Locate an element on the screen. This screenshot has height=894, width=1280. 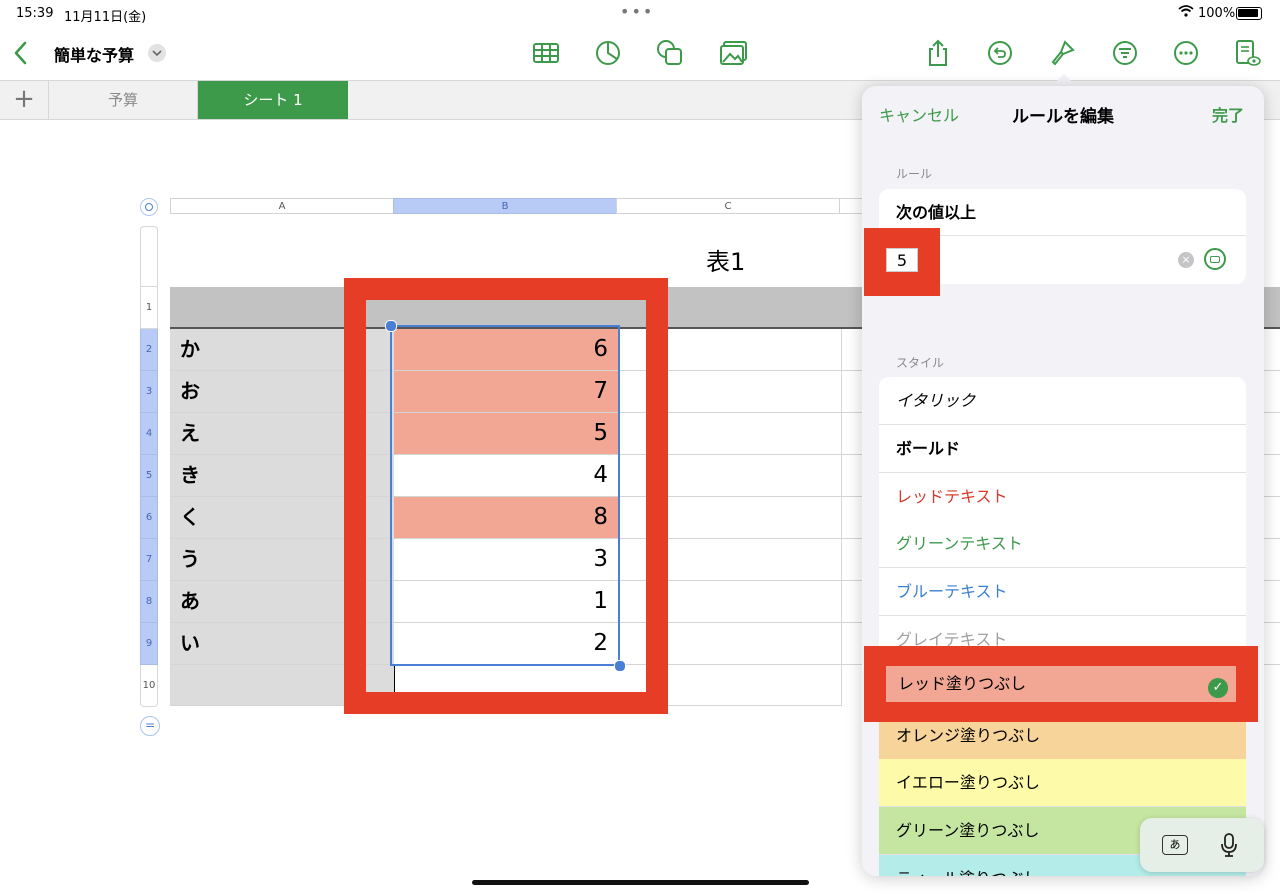
row-header-2: 2 is located at coordinates (149, 350).